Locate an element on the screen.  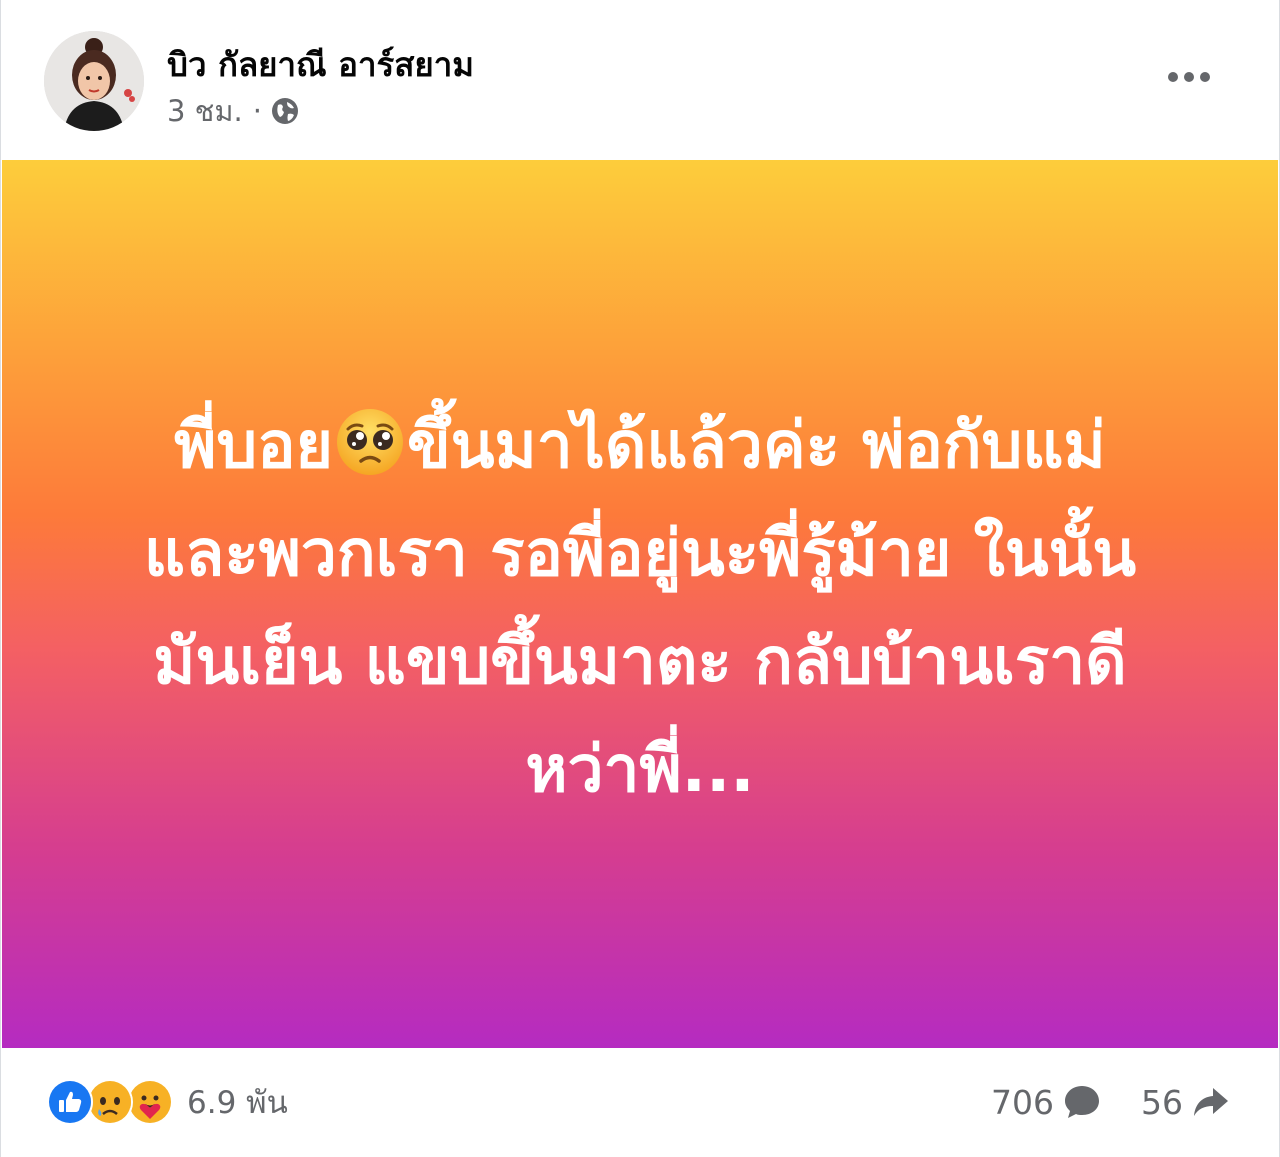
profile-photo is located at coordinates (94, 81).